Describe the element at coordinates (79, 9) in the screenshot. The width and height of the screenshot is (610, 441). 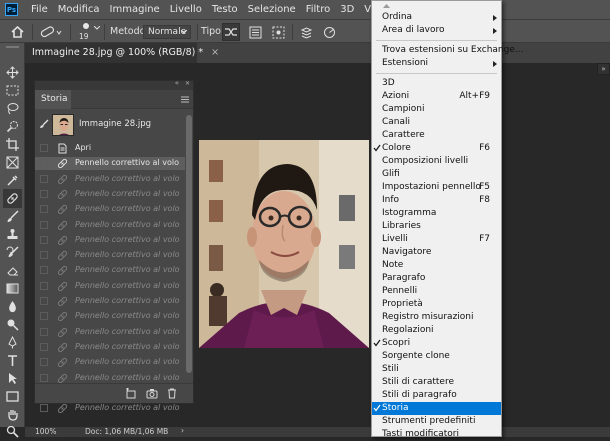
I see `menu-modifica: Modifica` at that location.